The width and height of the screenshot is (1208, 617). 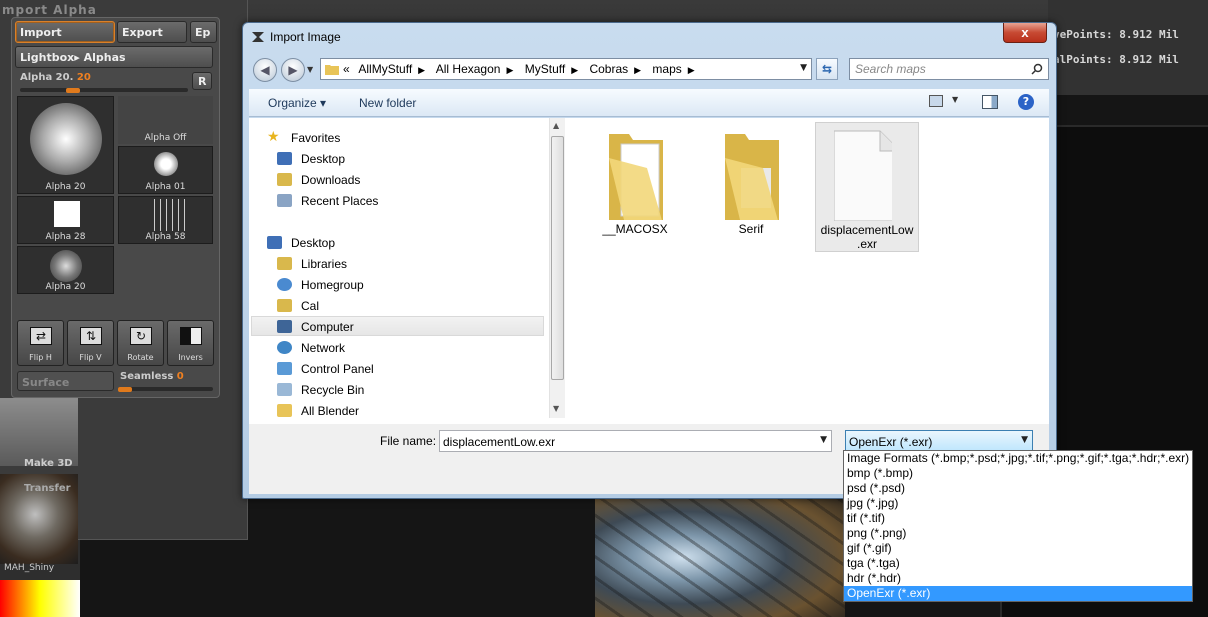 What do you see at coordinates (65, 237) in the screenshot?
I see `tile-label: Alpha 28` at bounding box center [65, 237].